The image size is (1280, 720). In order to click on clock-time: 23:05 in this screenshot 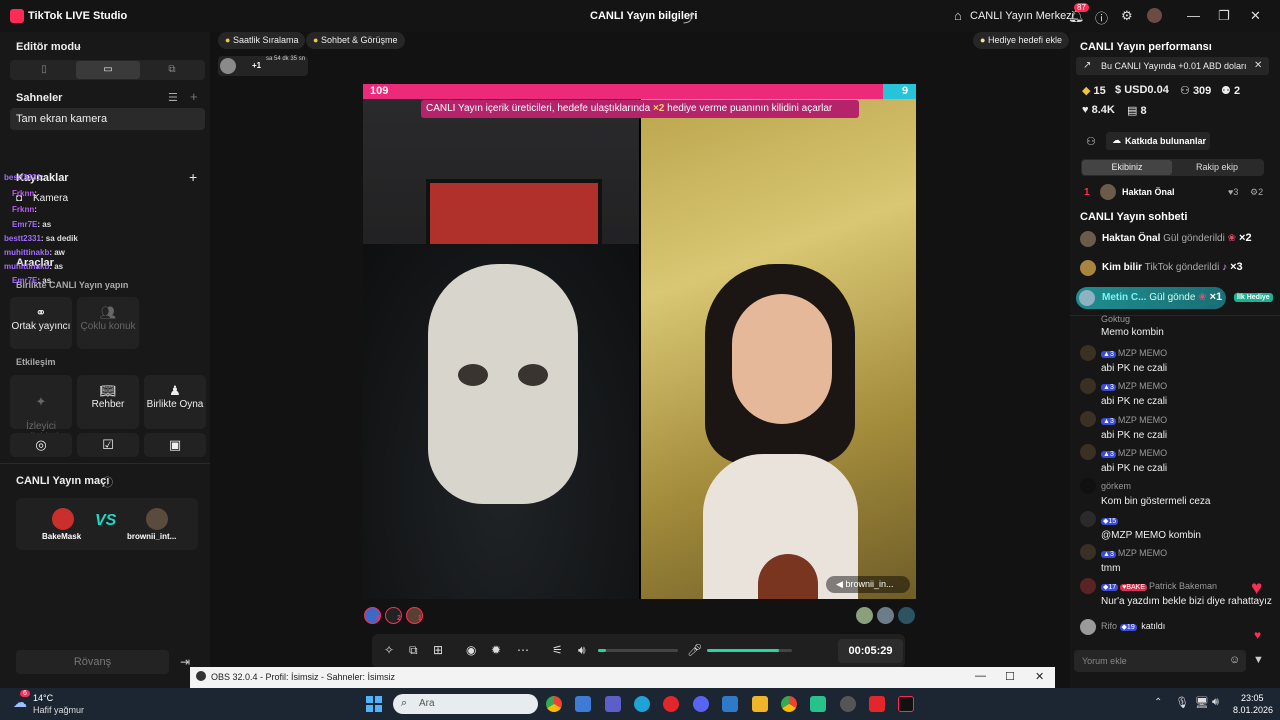, I will do `click(1252, 698)`.